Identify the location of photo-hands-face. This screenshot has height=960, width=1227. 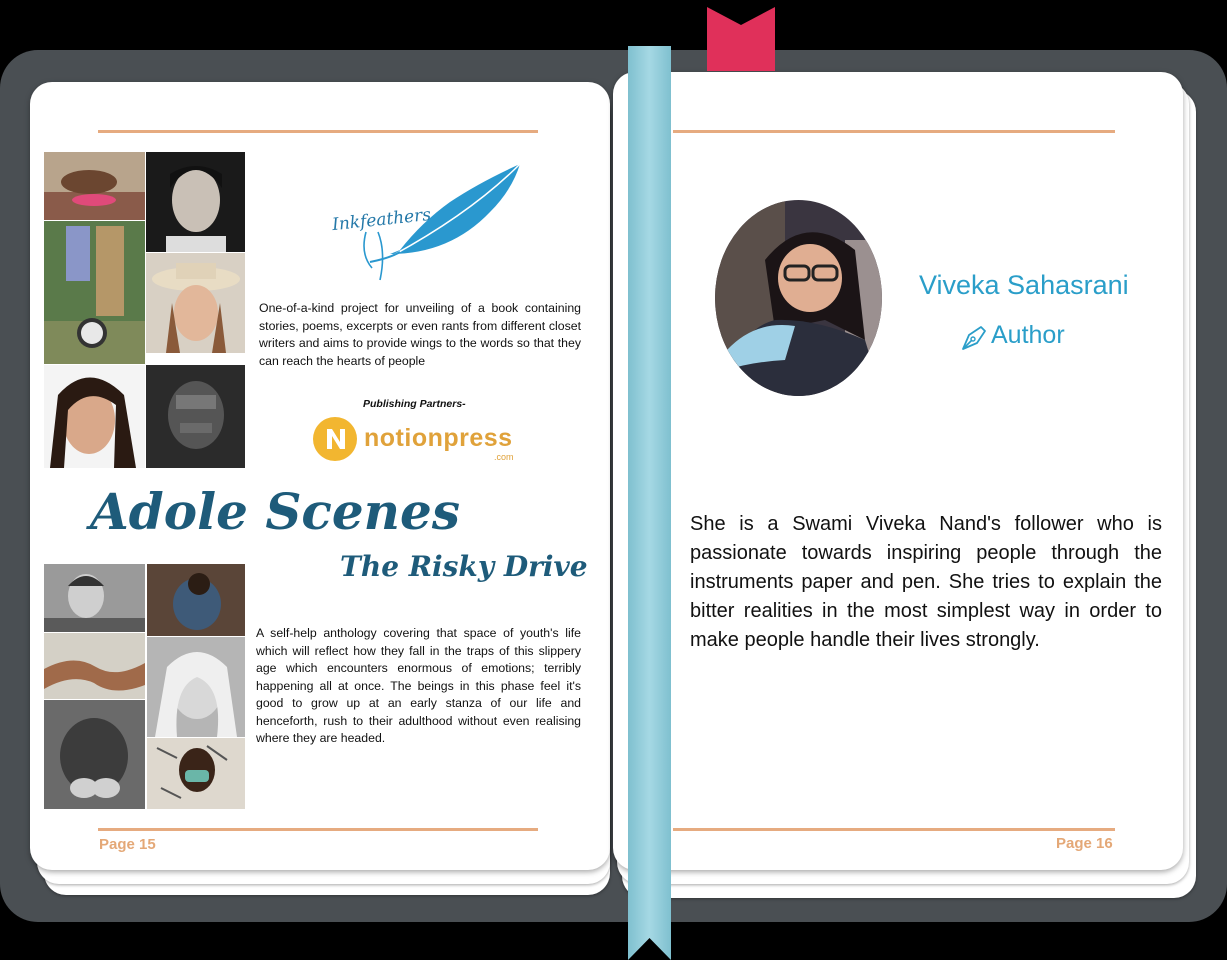
(195, 416).